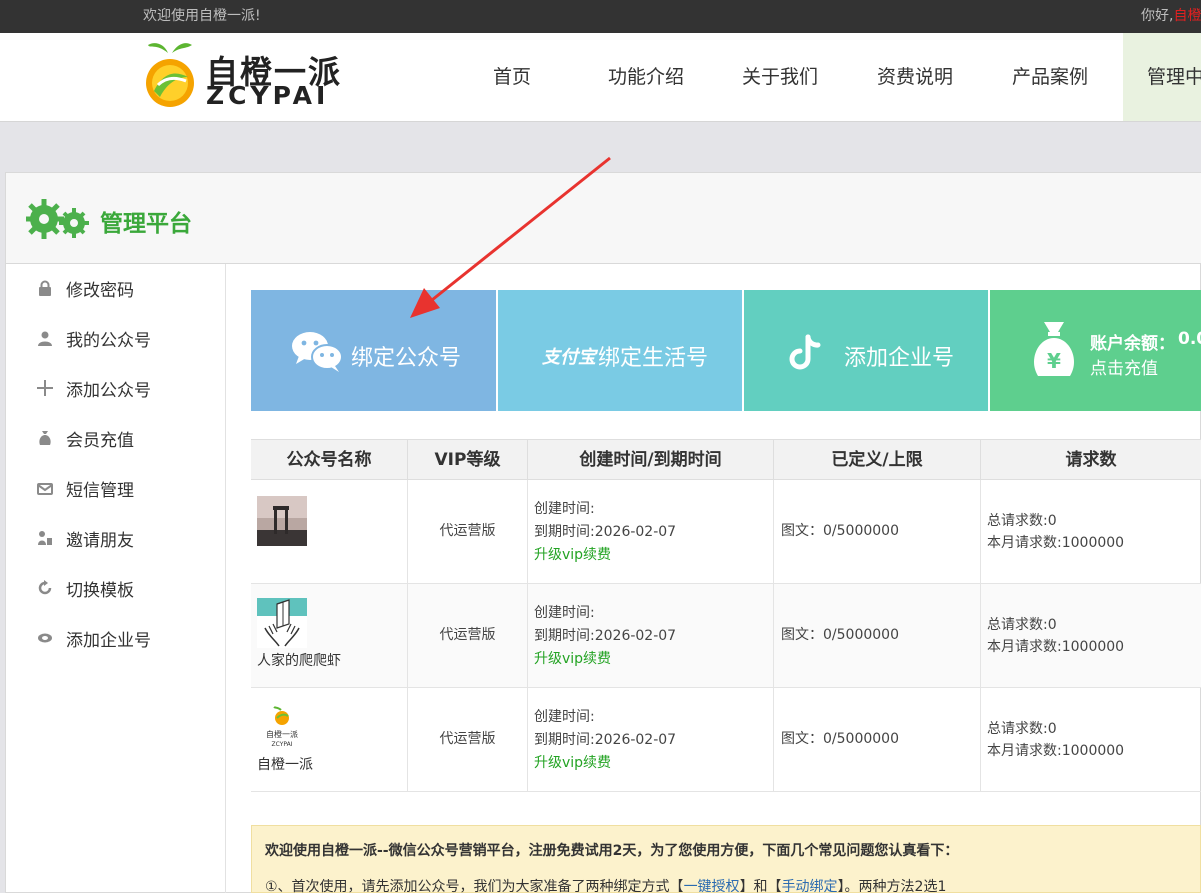  I want to click on account-name: 自橙一派, so click(285, 765).